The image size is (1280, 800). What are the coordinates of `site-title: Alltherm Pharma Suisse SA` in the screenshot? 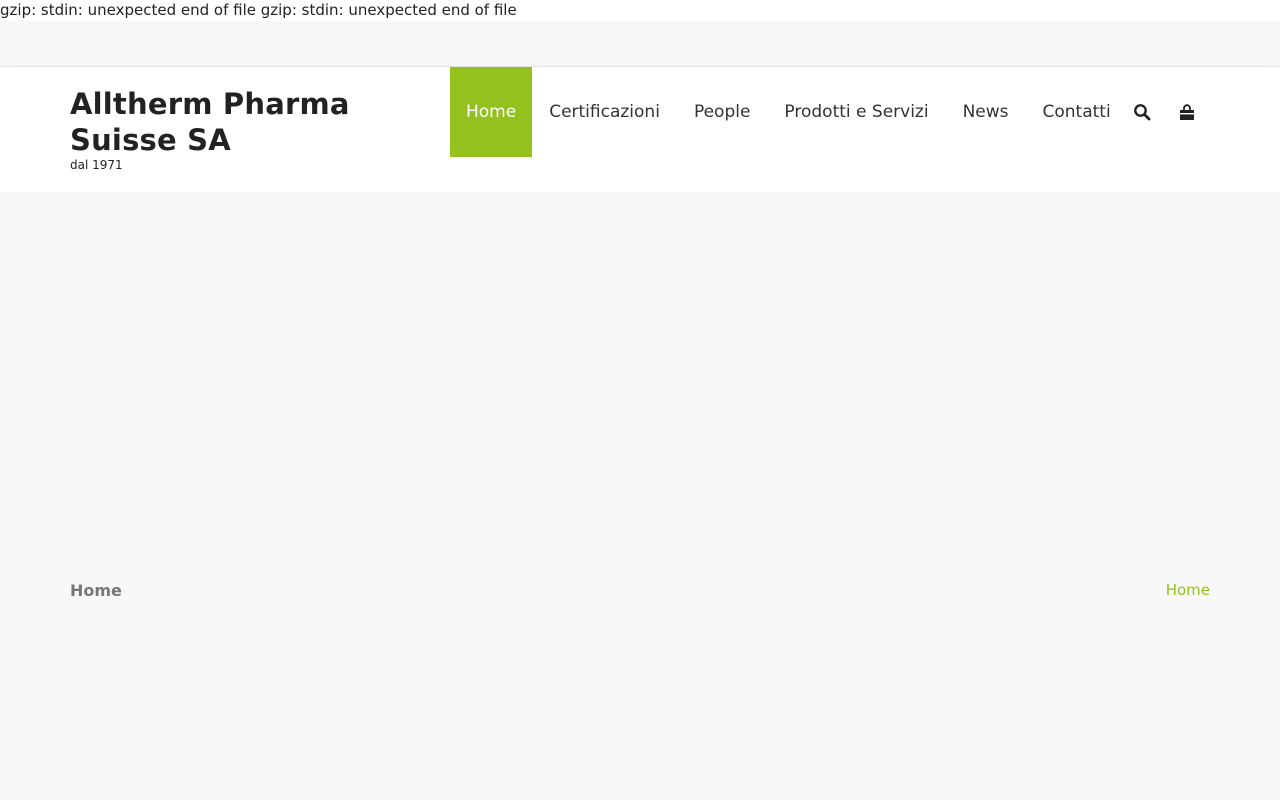 It's located at (230, 122).